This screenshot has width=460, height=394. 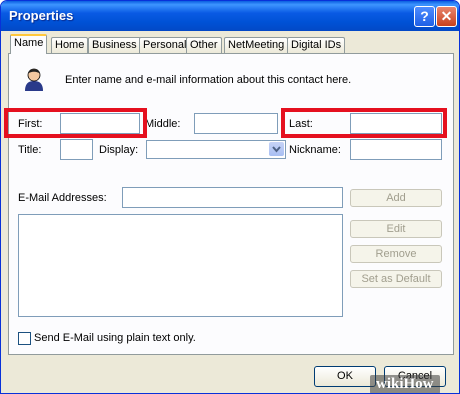 What do you see at coordinates (276, 149) in the screenshot?
I see `chevron-down-icon` at bounding box center [276, 149].